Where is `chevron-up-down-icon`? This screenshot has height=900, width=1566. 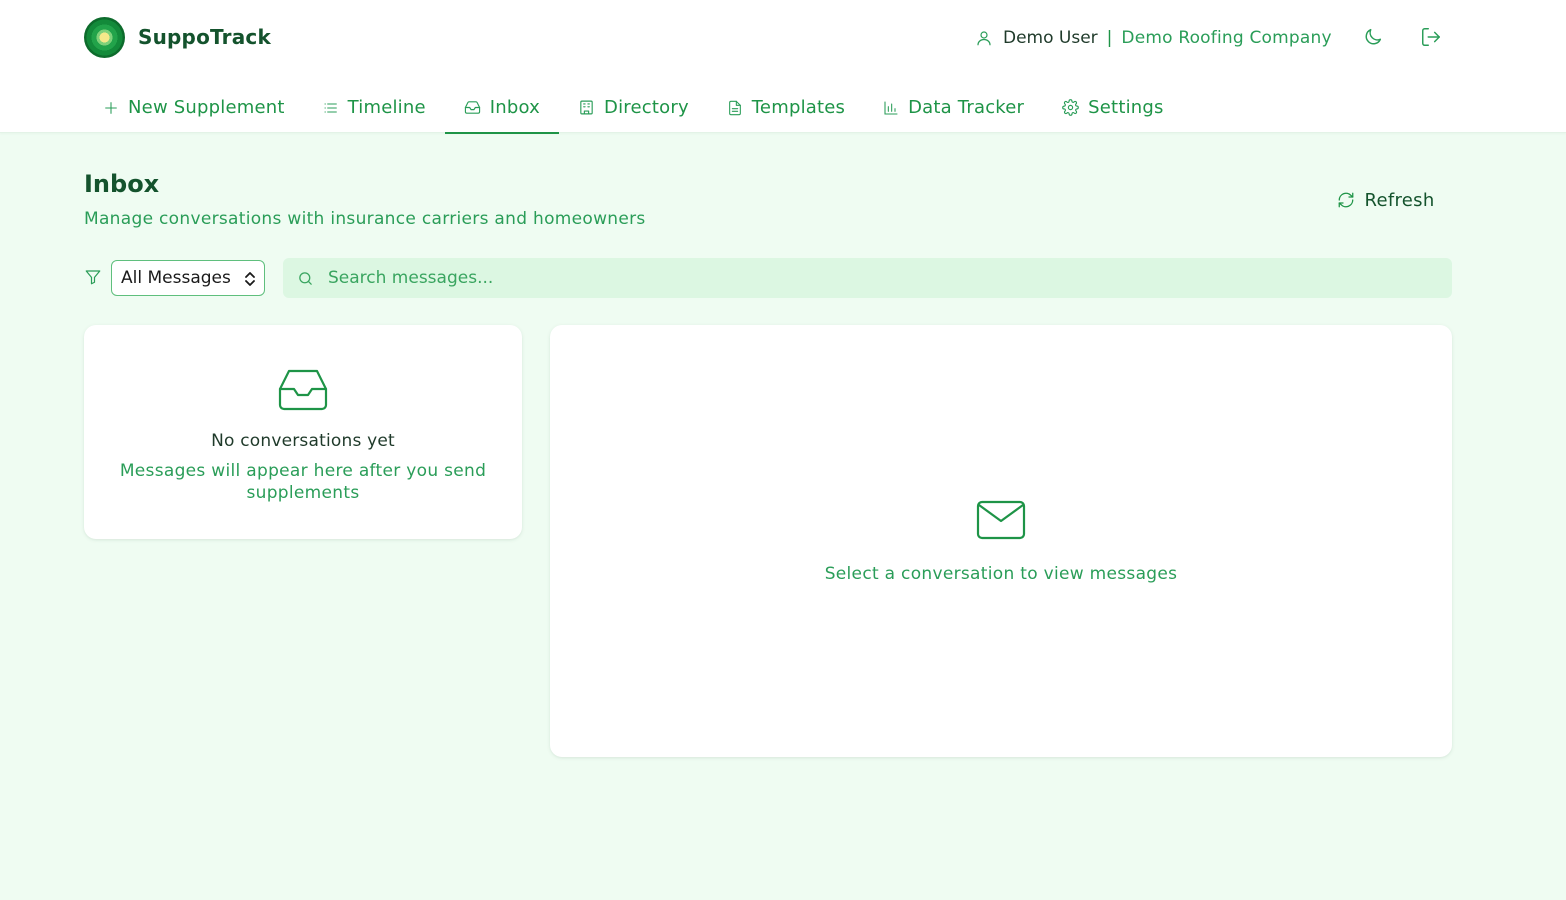 chevron-up-down-icon is located at coordinates (250, 279).